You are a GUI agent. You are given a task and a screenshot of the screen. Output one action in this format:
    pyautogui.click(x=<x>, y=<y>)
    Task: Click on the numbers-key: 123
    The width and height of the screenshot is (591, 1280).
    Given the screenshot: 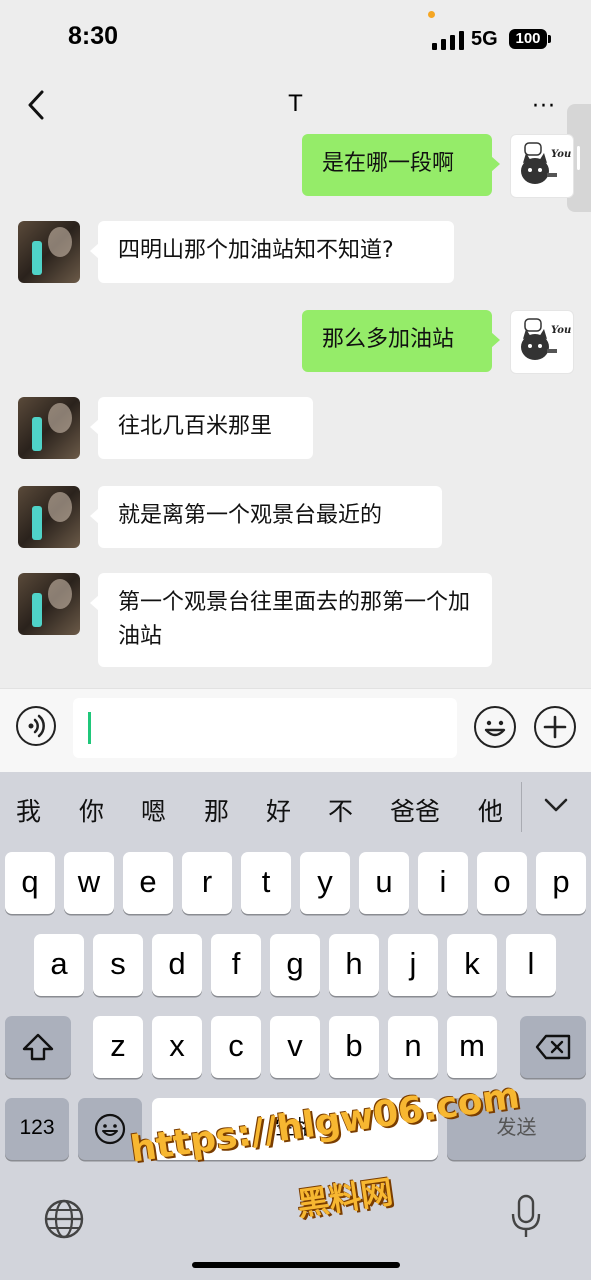 What is the action you would take?
    pyautogui.click(x=37, y=1129)
    